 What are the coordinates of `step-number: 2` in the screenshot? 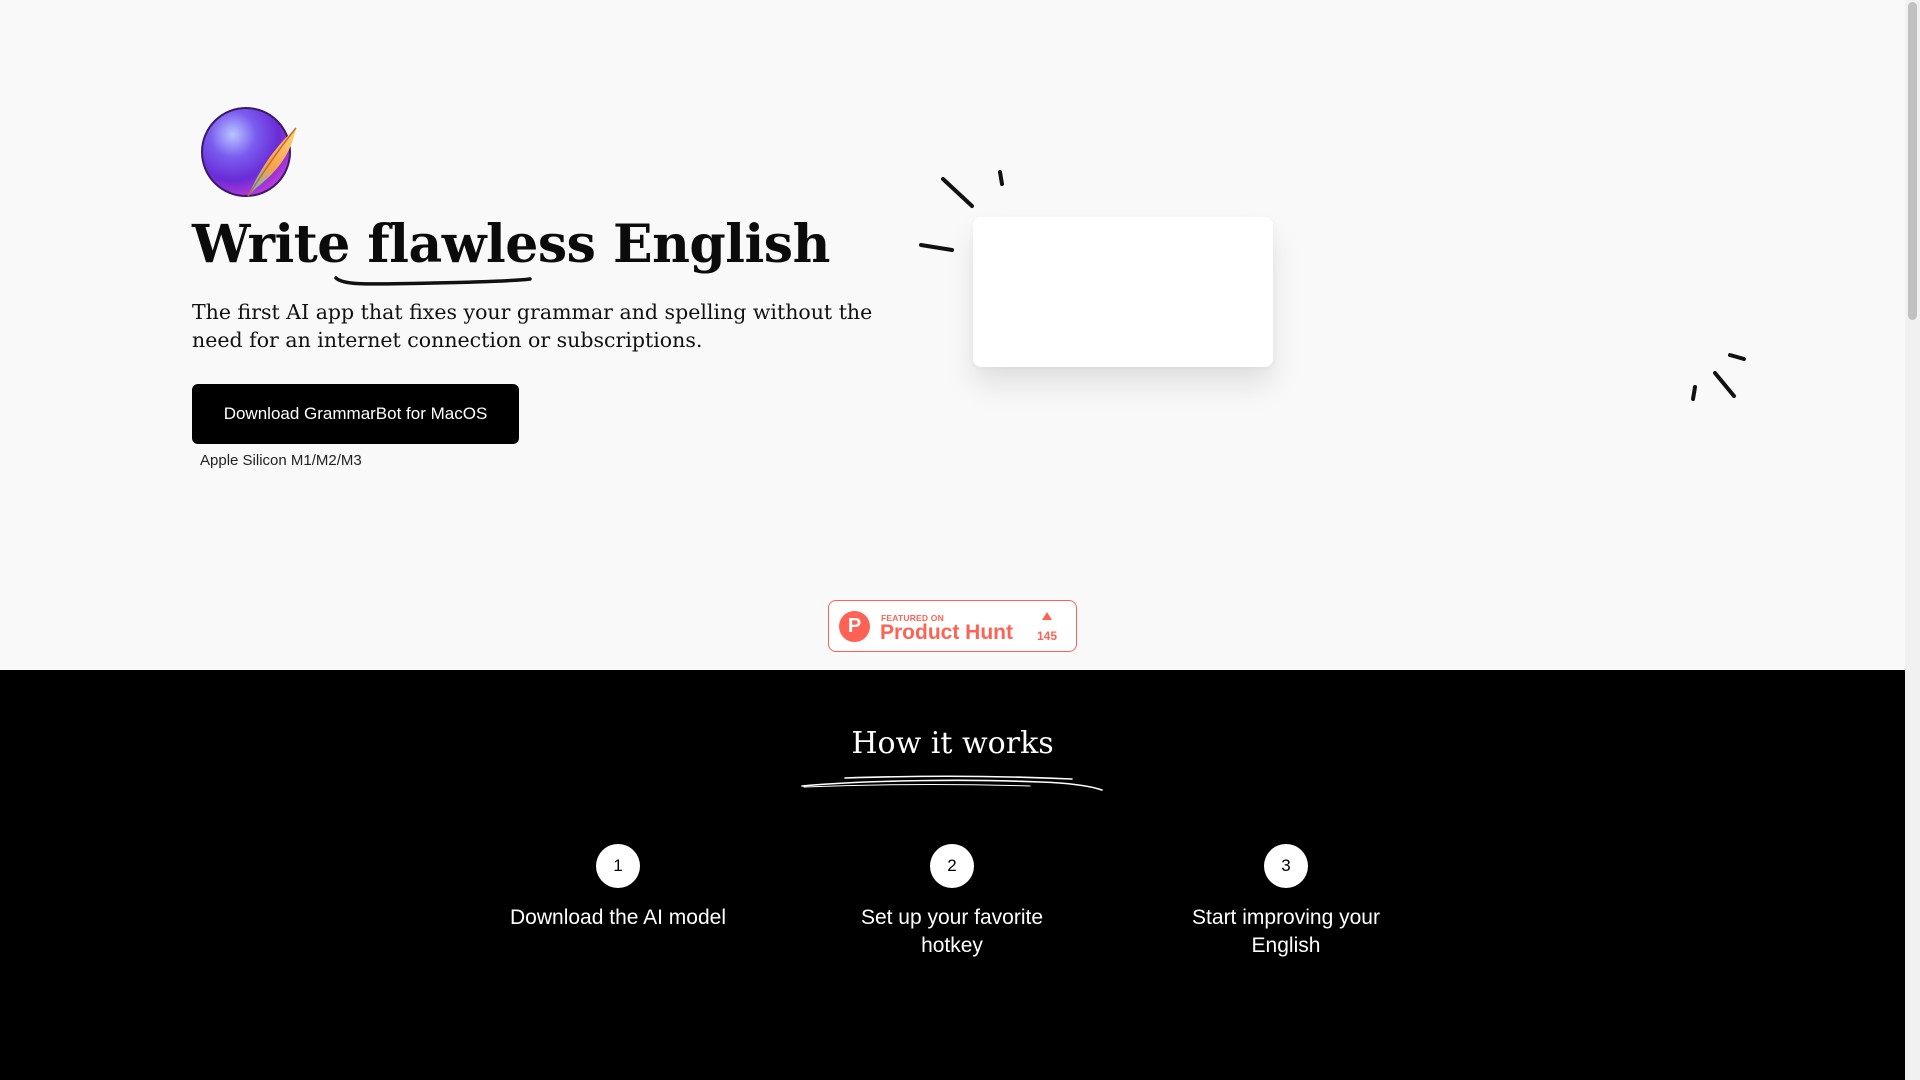 It's located at (952, 866).